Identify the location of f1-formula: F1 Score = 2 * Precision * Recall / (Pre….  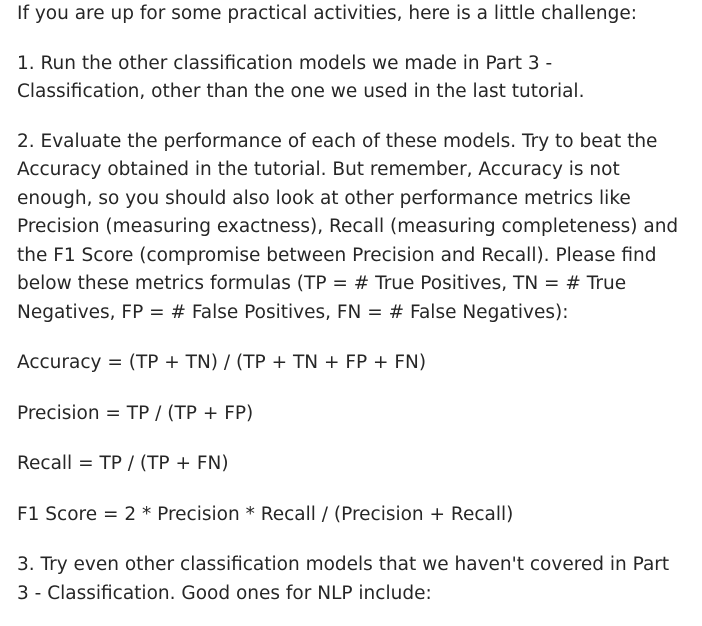
(265, 514).